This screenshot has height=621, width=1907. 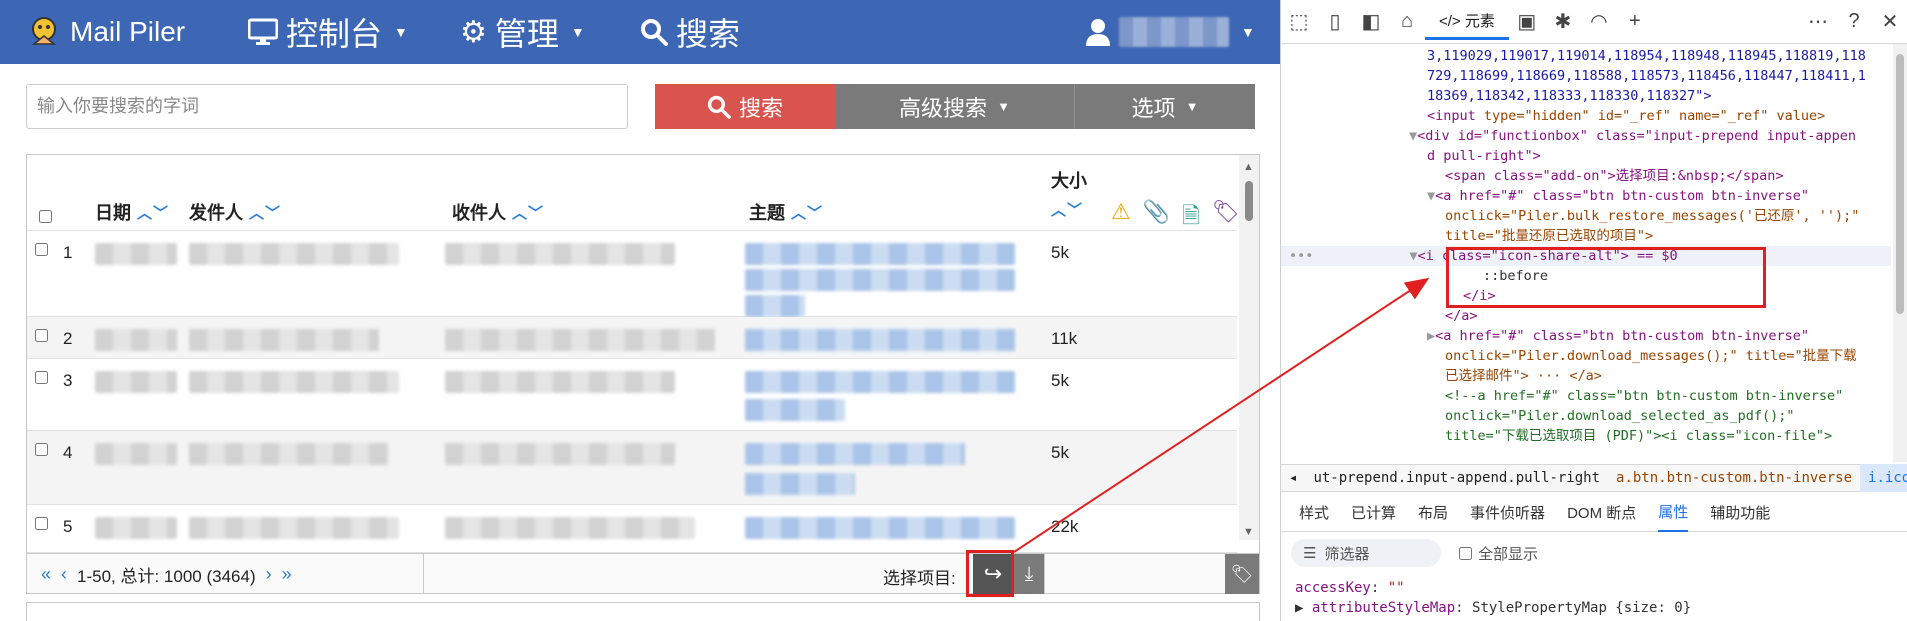 I want to click on table-row: 2 11k, so click(x=632, y=338).